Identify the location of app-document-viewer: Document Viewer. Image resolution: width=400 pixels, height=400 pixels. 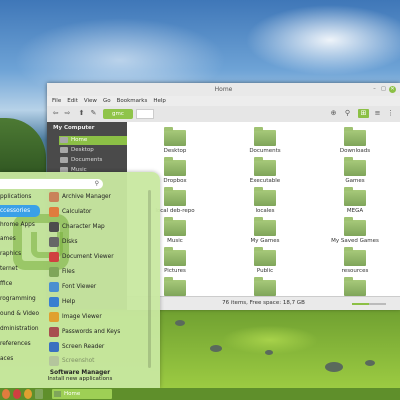
(81, 257).